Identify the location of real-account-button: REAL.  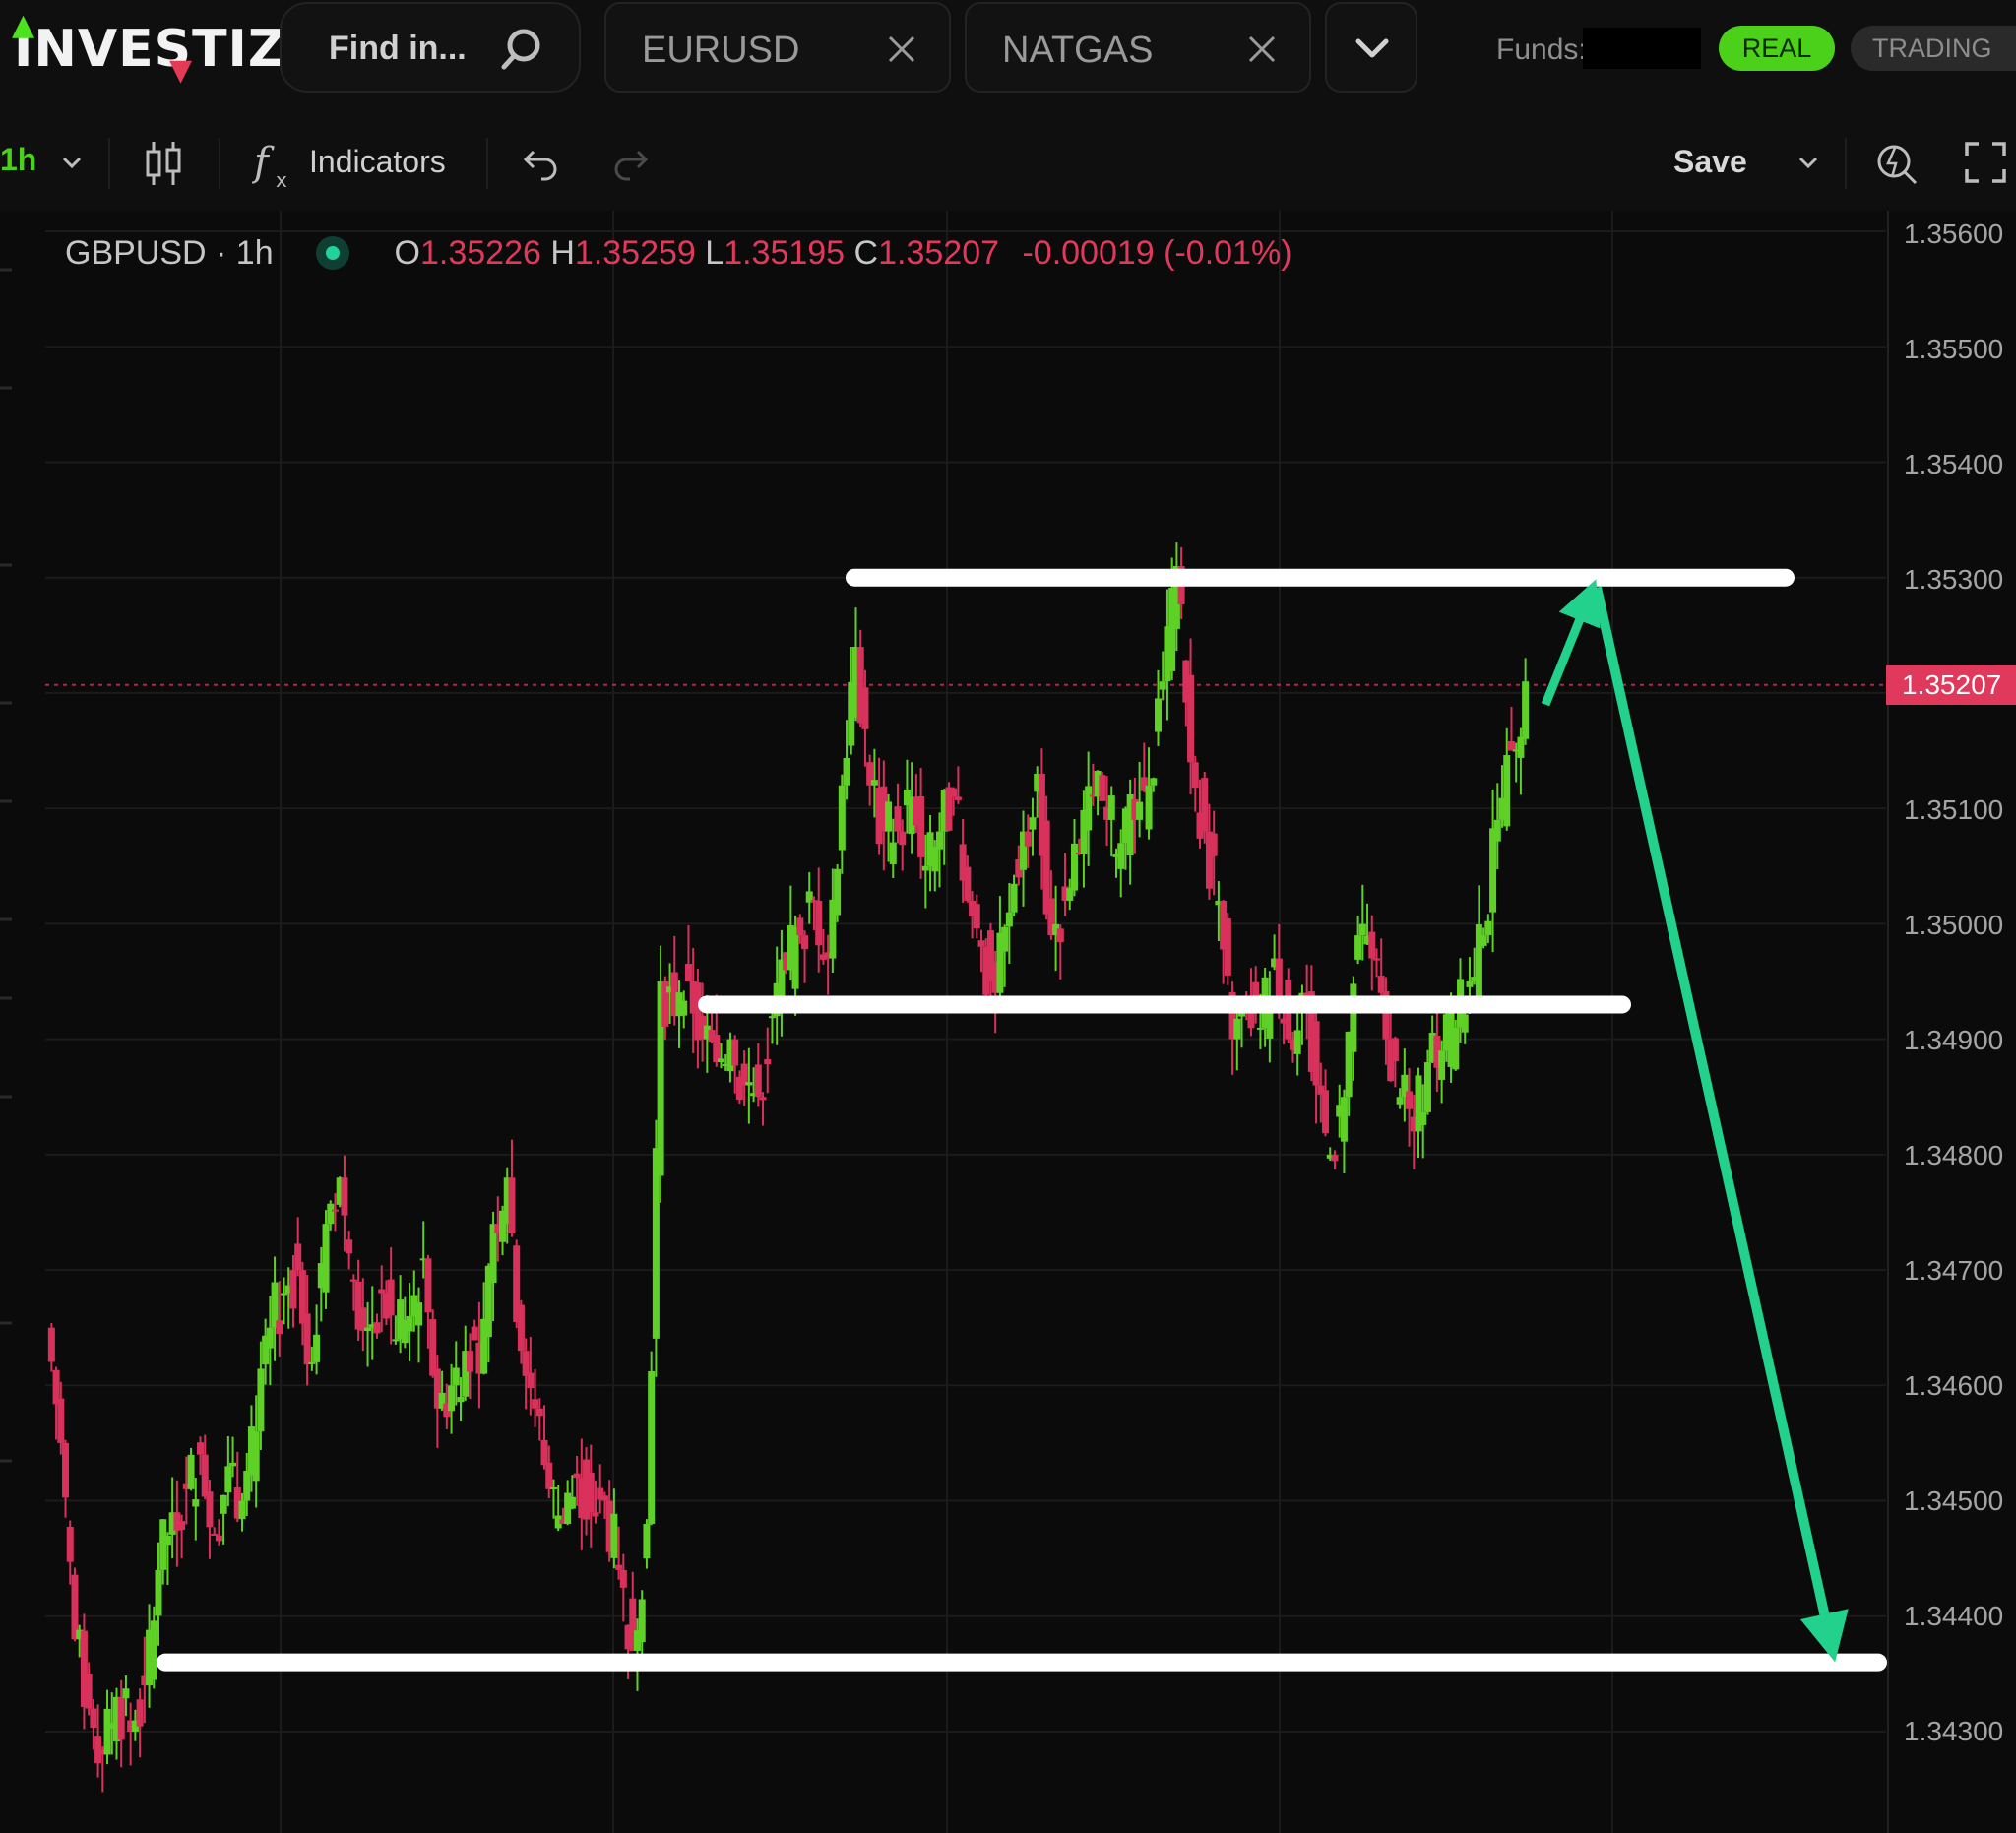
(1777, 48).